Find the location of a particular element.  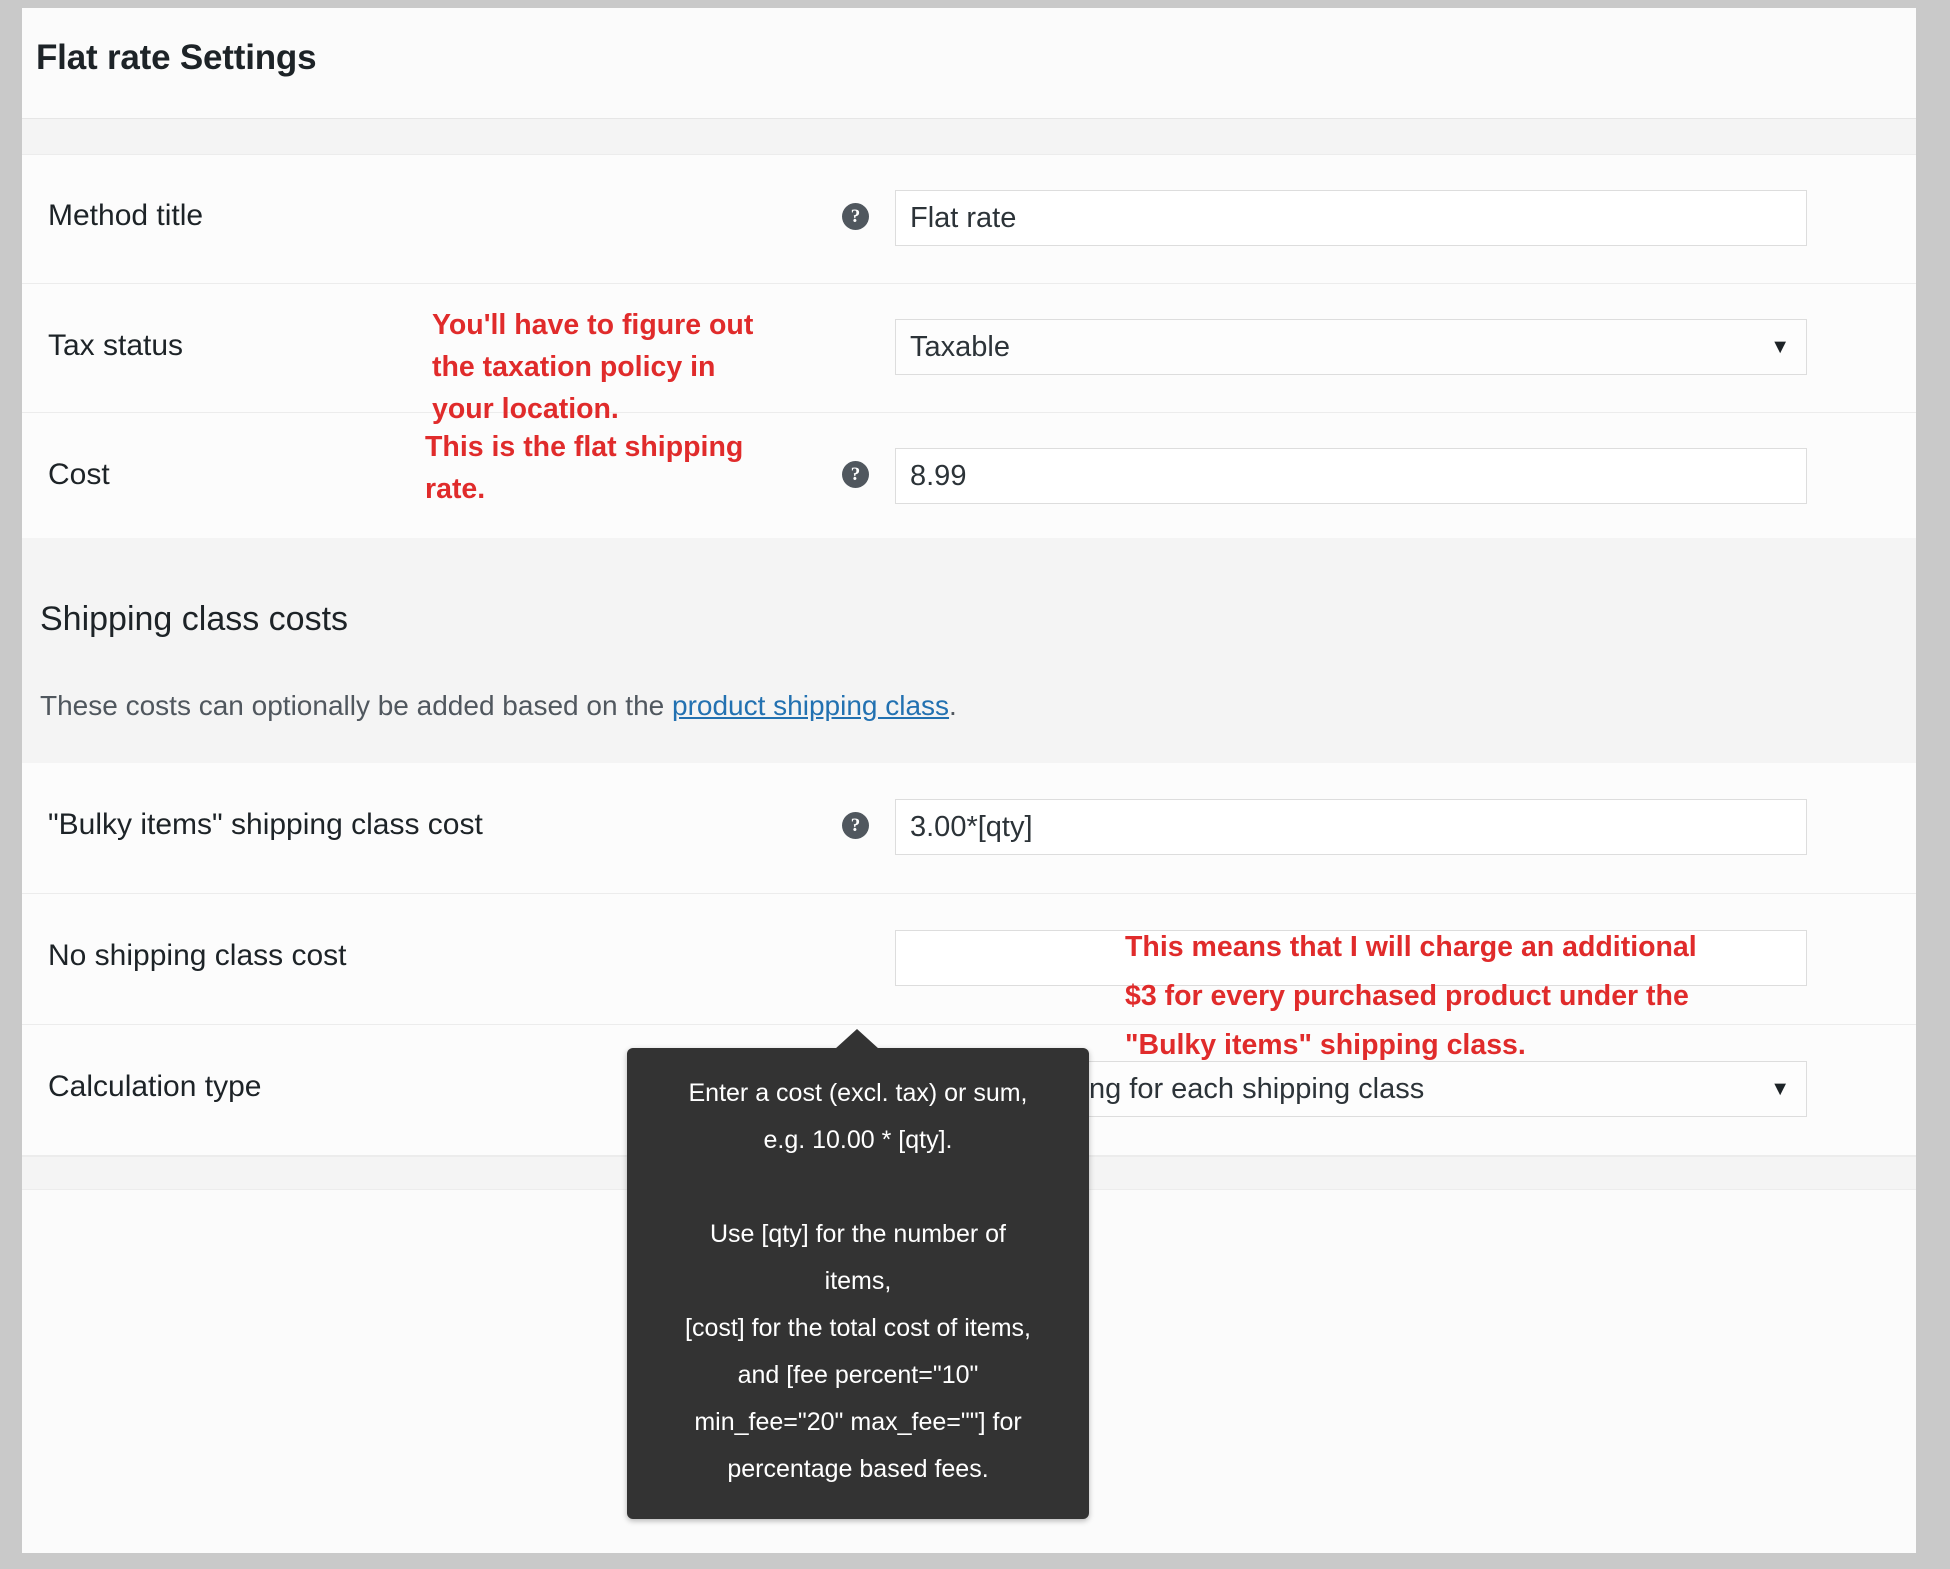

tooltip-line: and [fee percent="10" is located at coordinates (858, 1375).